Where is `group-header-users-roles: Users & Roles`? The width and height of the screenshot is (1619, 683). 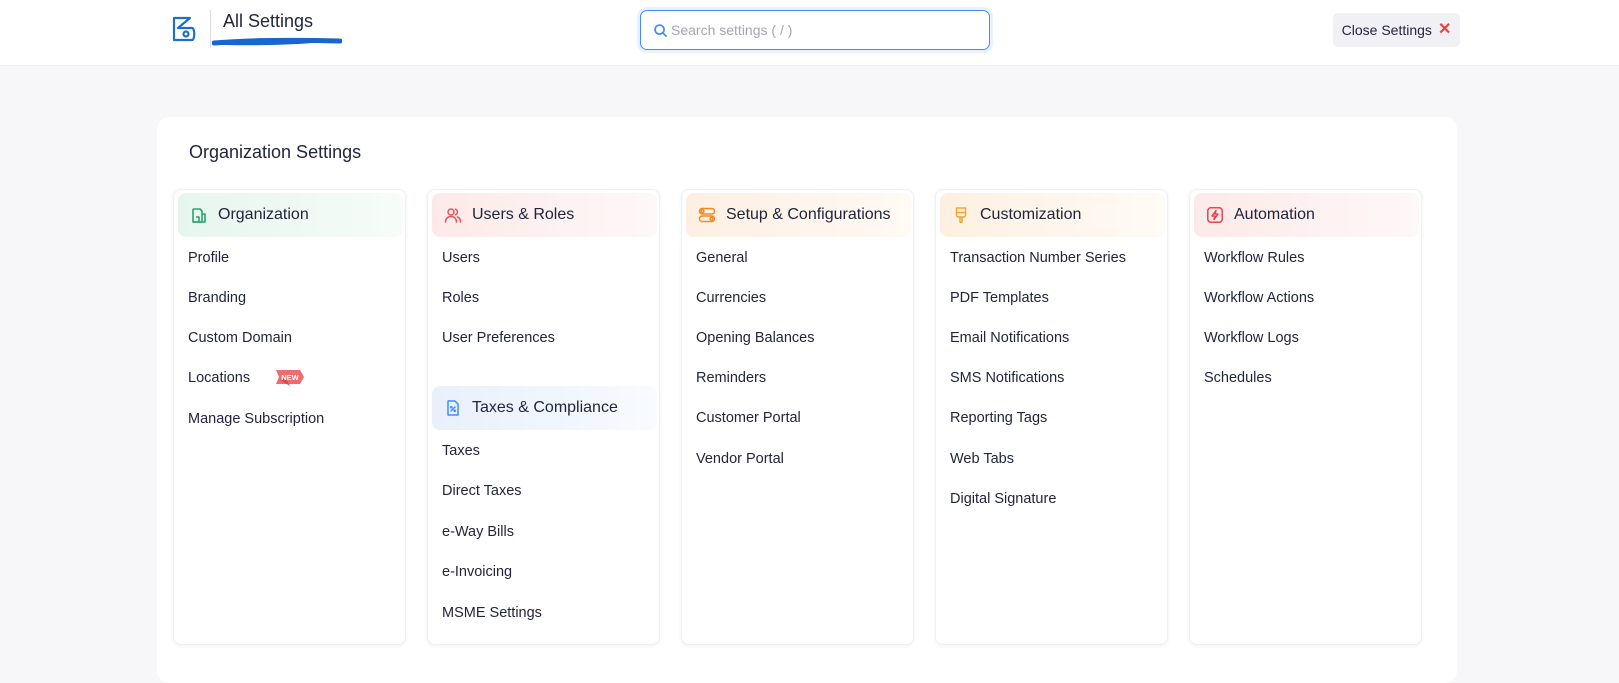
group-header-users-roles: Users & Roles is located at coordinates (544, 215).